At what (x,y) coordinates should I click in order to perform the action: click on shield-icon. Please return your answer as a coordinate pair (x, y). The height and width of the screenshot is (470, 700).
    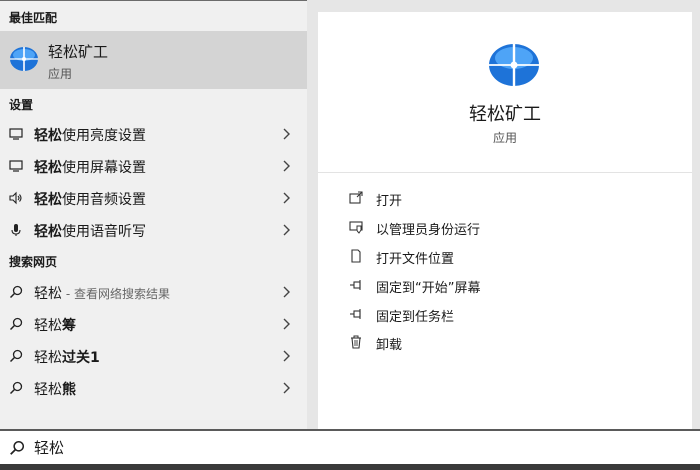
    Looking at the image, I should click on (356, 227).